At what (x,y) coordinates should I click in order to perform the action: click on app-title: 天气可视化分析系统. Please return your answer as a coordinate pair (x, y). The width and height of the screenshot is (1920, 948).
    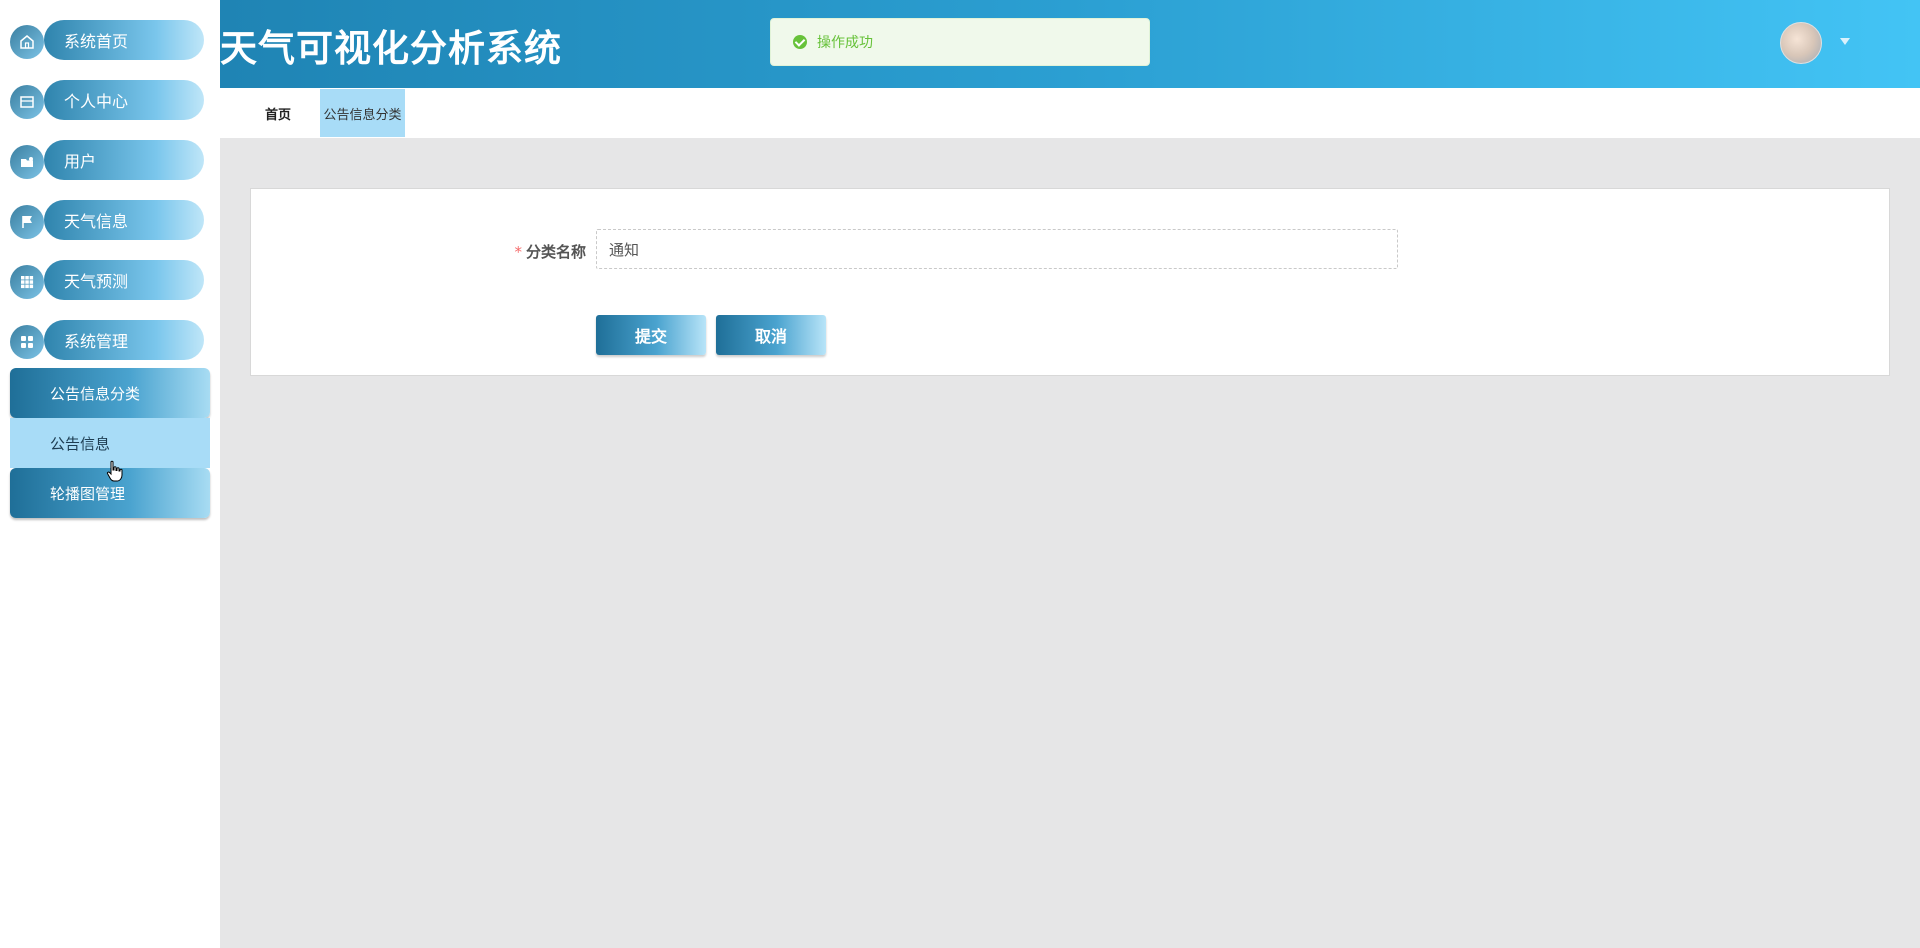
    Looking at the image, I should click on (391, 48).